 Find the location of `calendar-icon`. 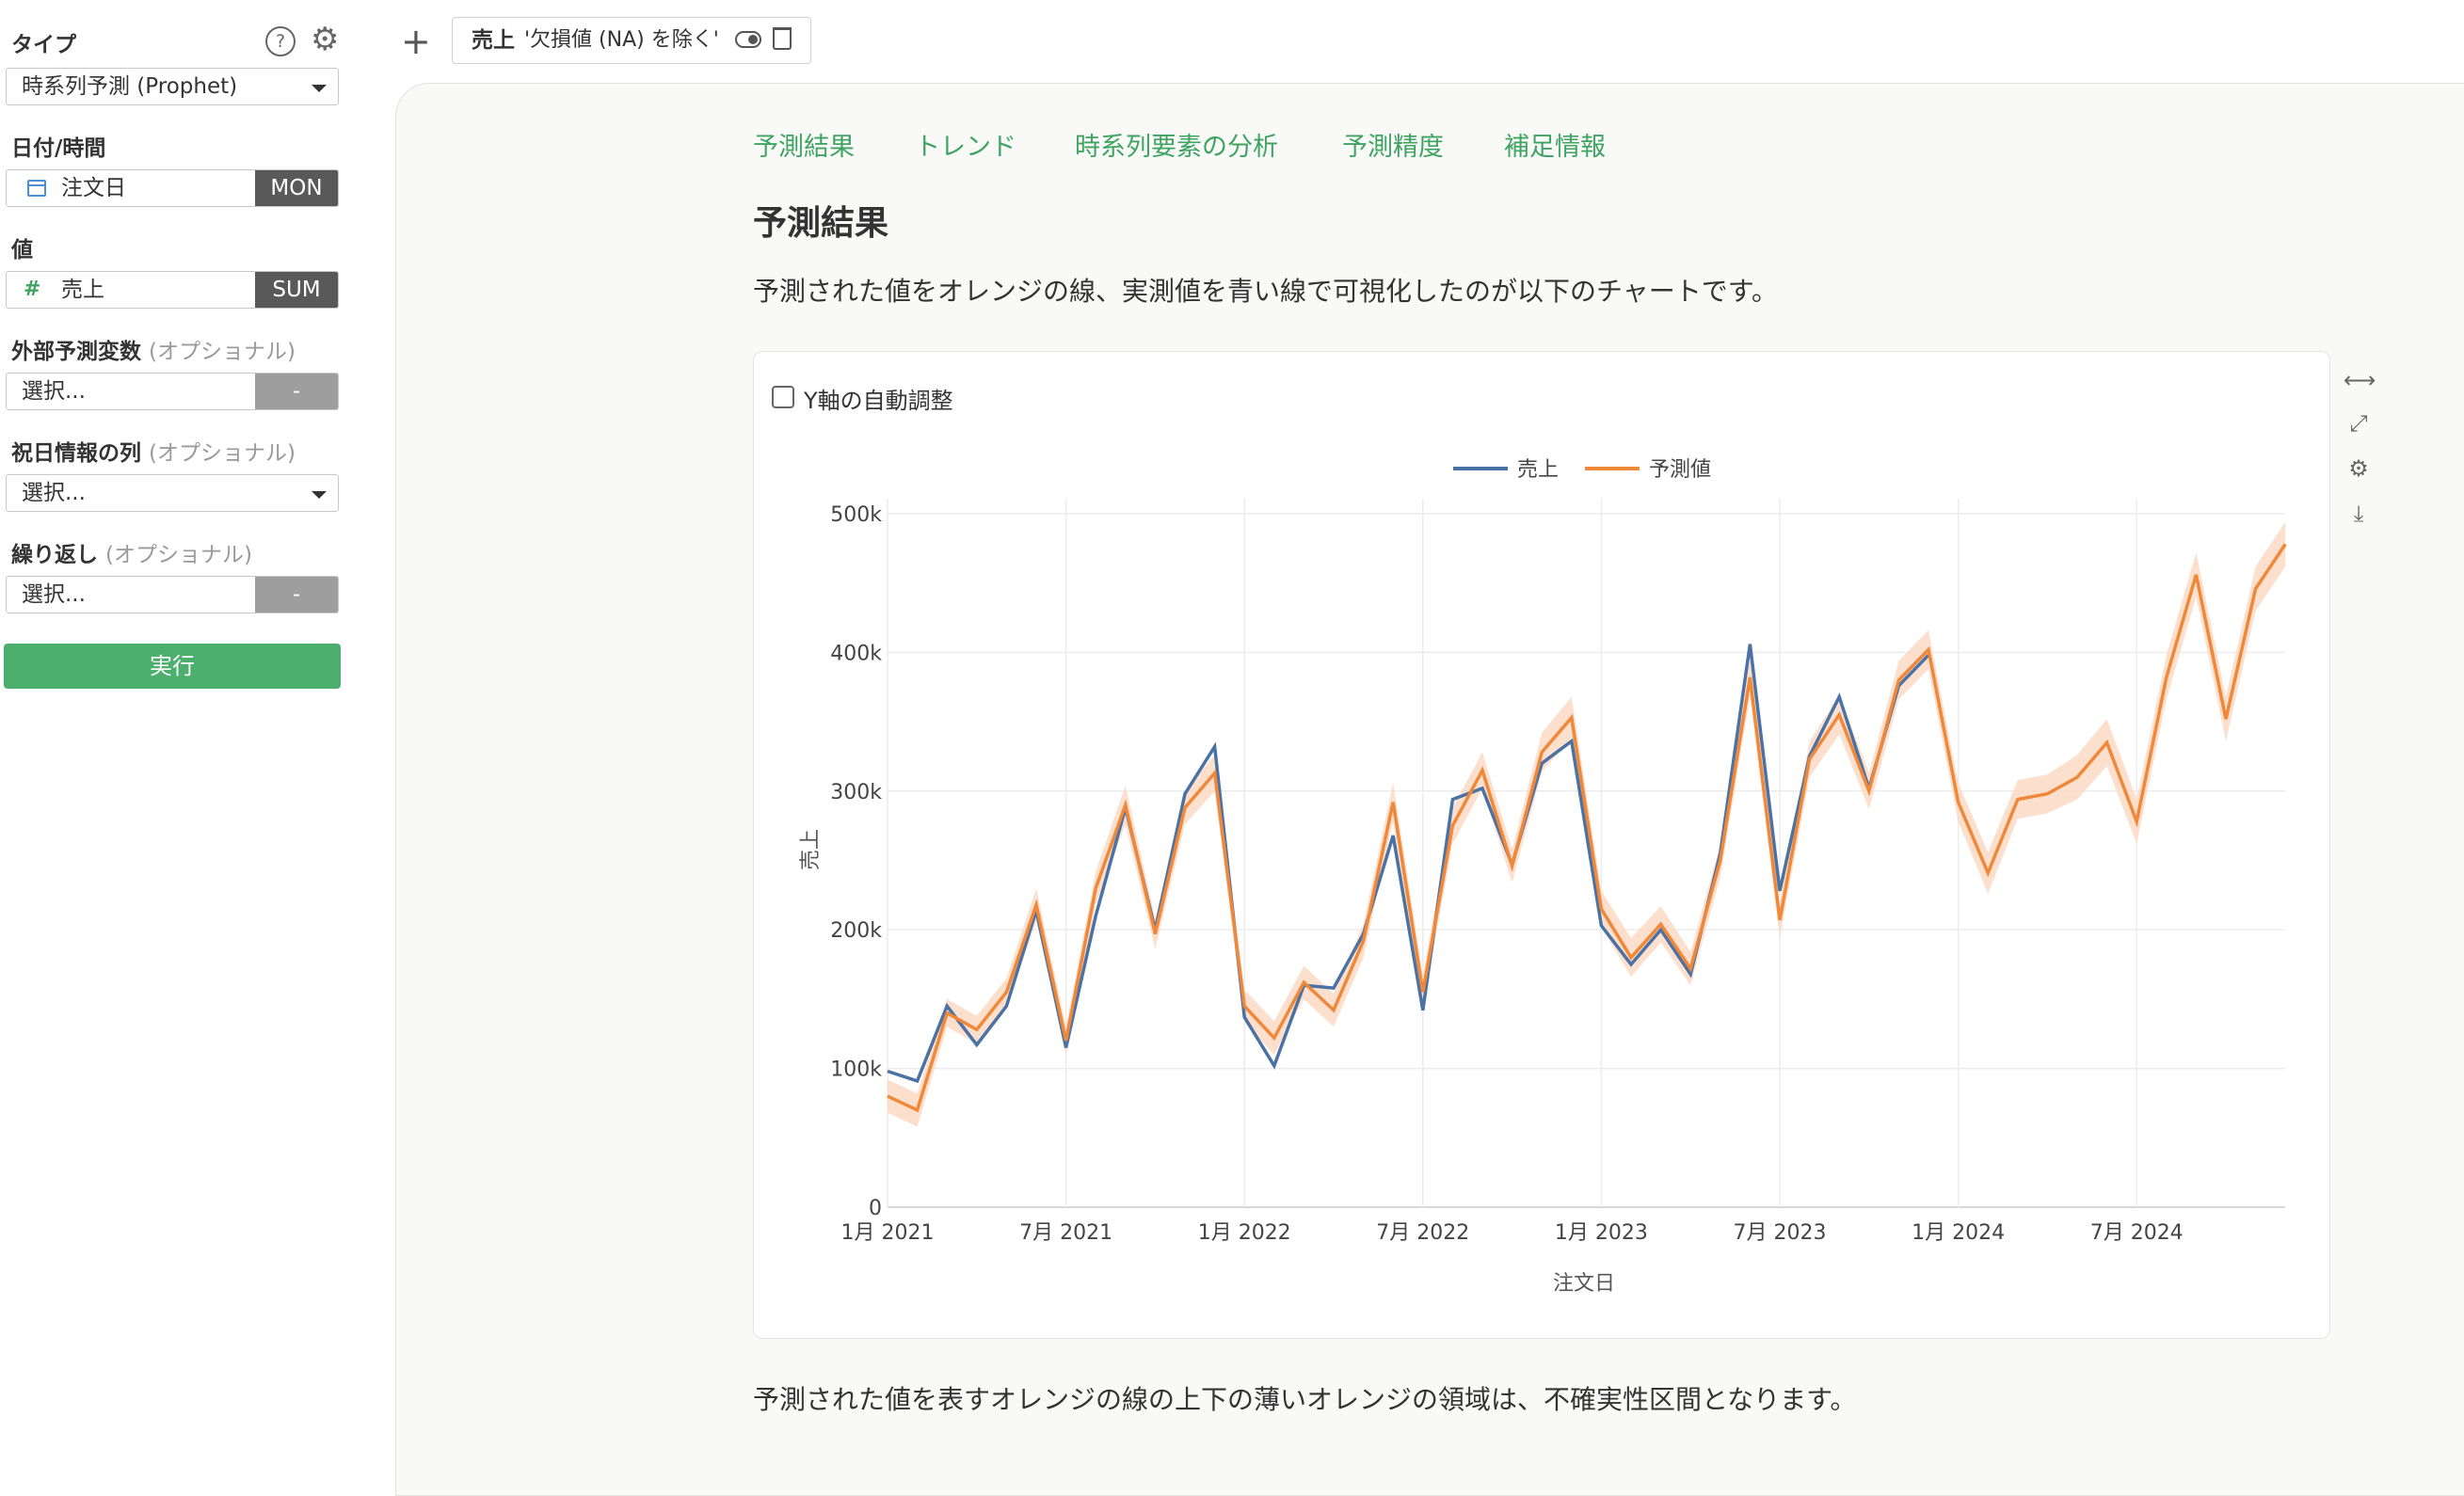

calendar-icon is located at coordinates (36, 188).